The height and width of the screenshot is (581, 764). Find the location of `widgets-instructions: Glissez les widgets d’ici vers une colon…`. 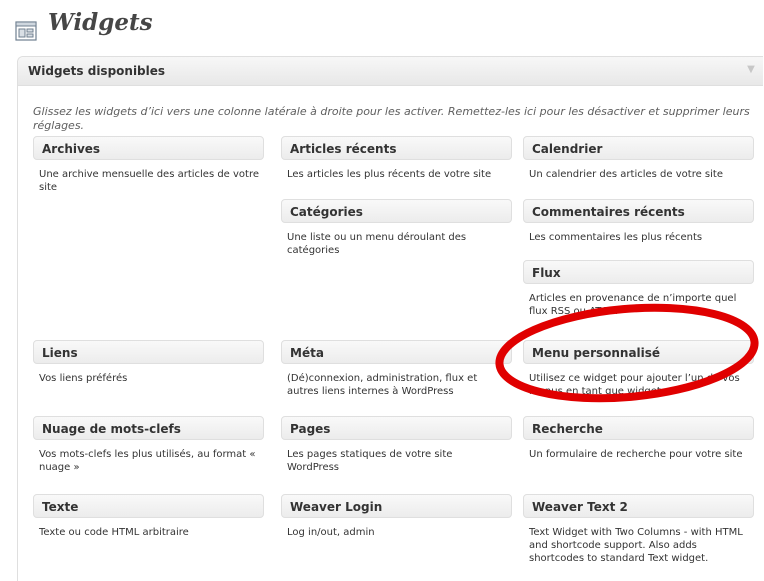

widgets-instructions: Glissez les widgets d’ici vers une colon… is located at coordinates (391, 118).